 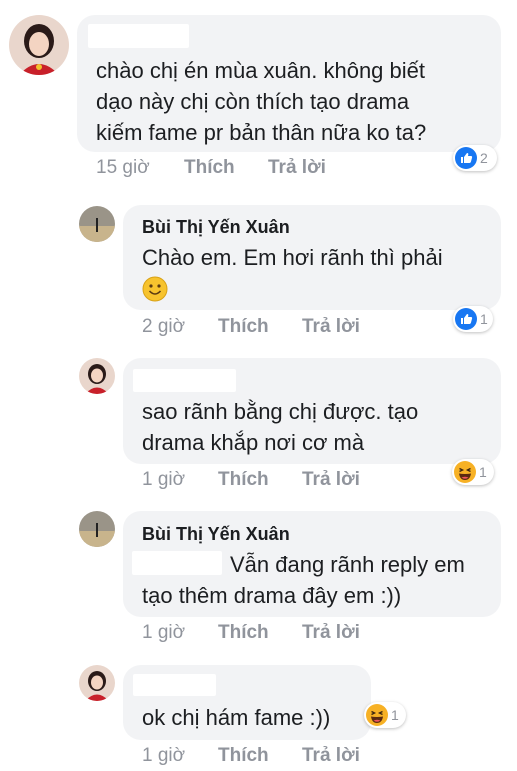 I want to click on reaction-count: 2, so click(x=484, y=158).